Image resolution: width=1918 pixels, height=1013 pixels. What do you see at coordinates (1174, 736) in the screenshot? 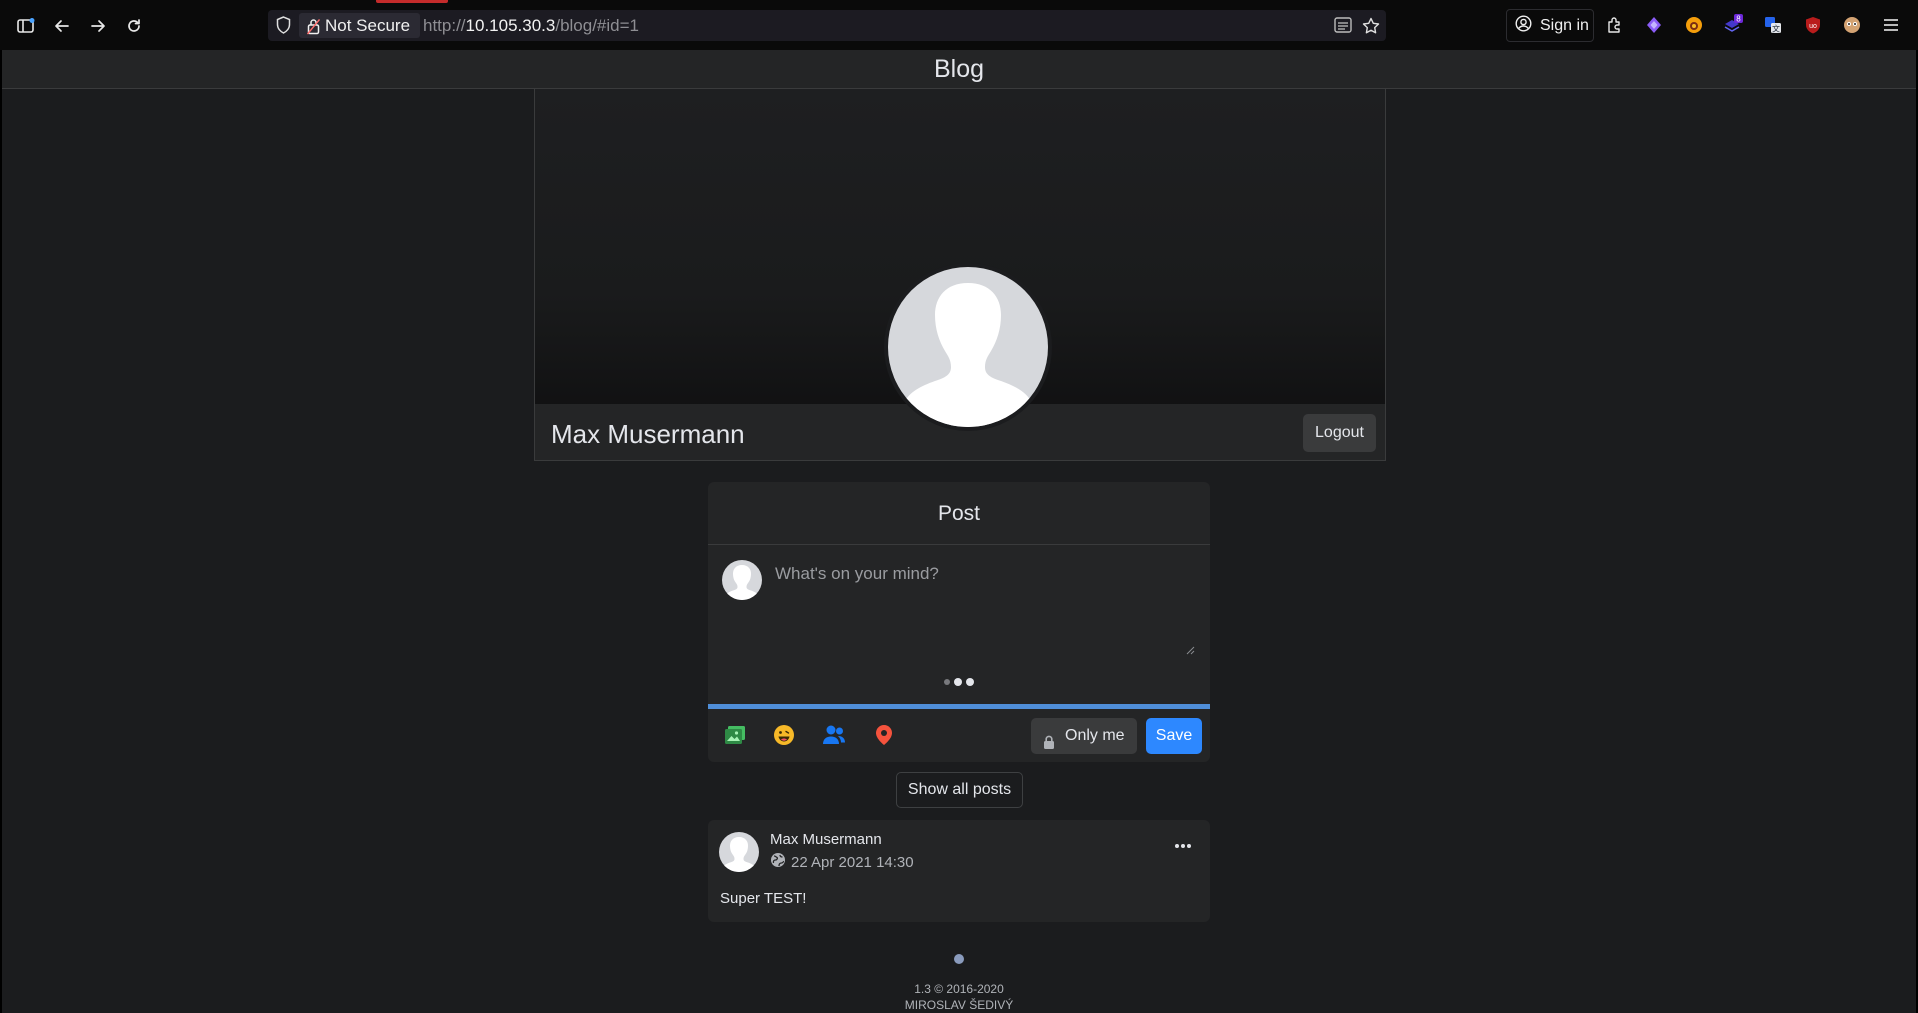
I see `save-button: Save` at bounding box center [1174, 736].